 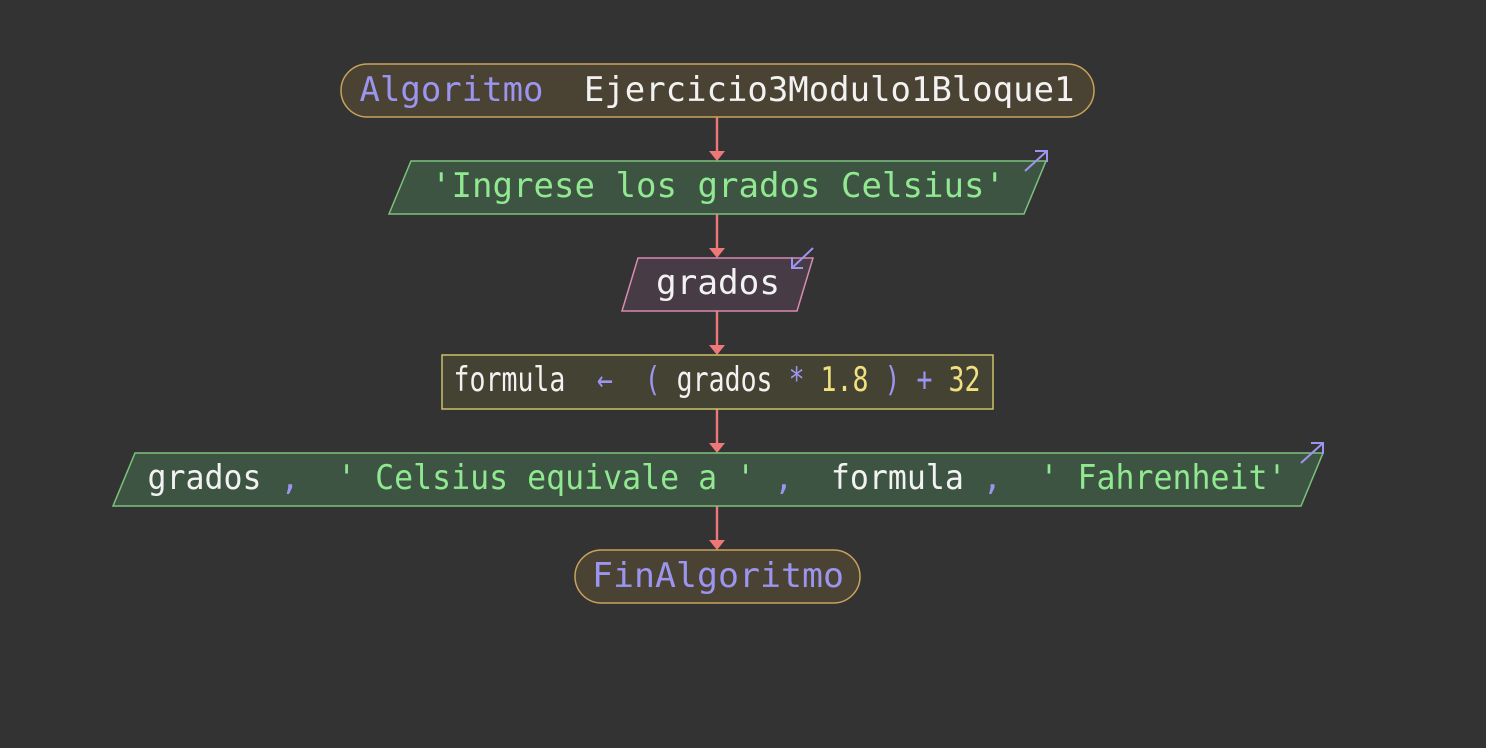 What do you see at coordinates (897, 478) in the screenshot?
I see `output-var-formula: formula` at bounding box center [897, 478].